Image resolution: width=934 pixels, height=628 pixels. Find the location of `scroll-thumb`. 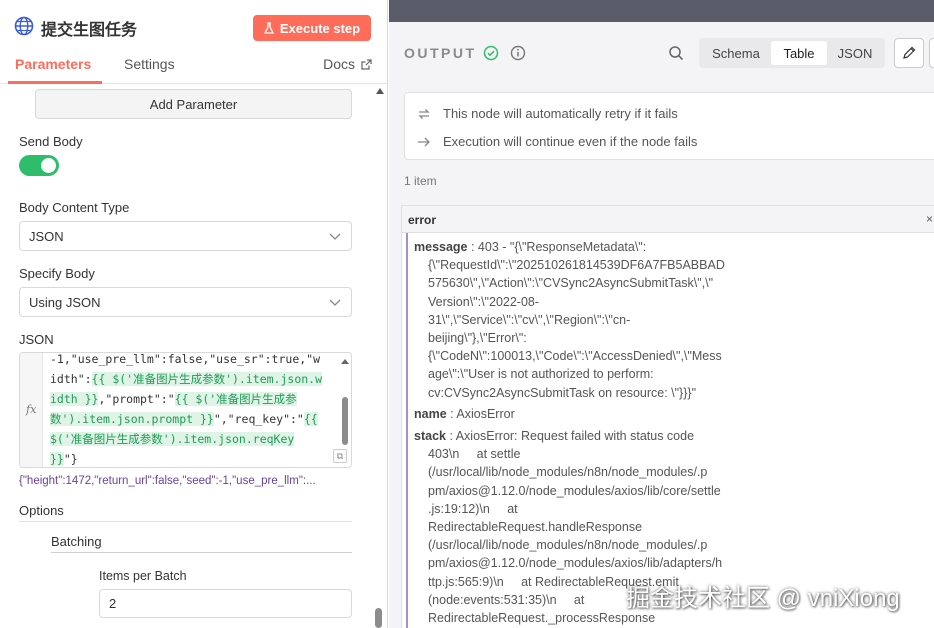

scroll-thumb is located at coordinates (378, 618).